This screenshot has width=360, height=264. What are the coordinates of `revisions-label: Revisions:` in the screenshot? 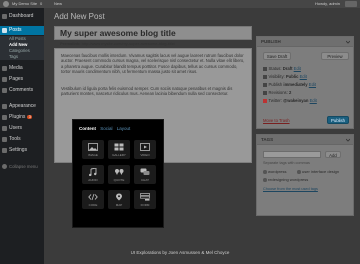 It's located at (278, 92).